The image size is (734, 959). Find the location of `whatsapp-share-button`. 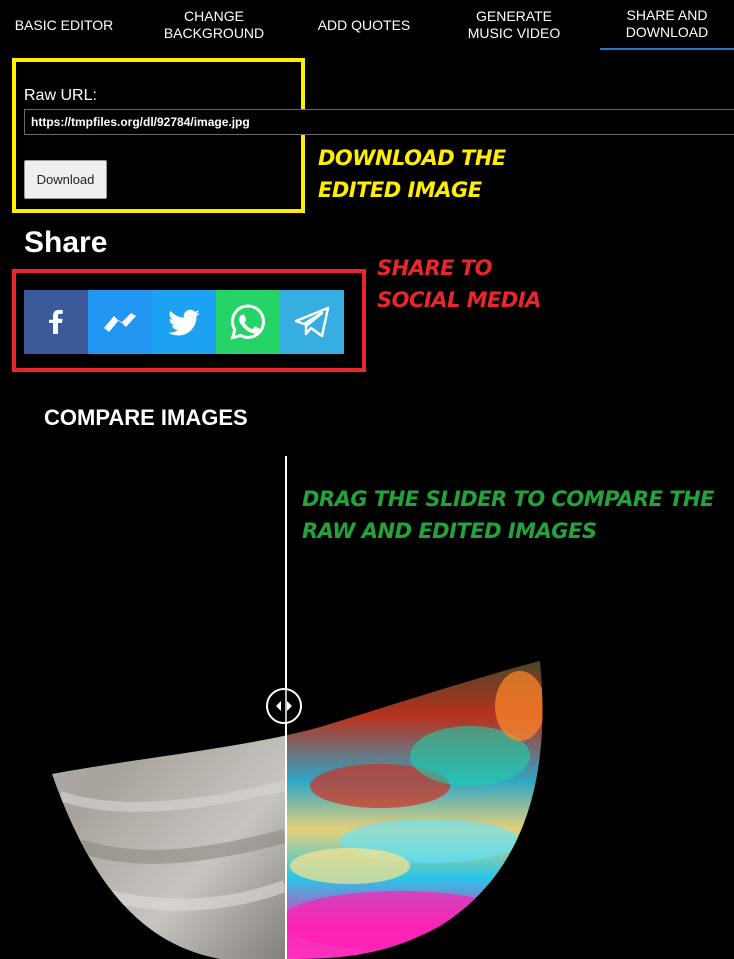

whatsapp-share-button is located at coordinates (248, 322).